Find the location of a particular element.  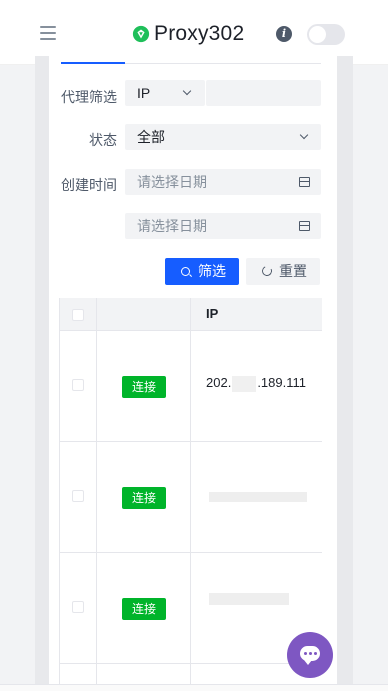

info-icon: i is located at coordinates (284, 34).